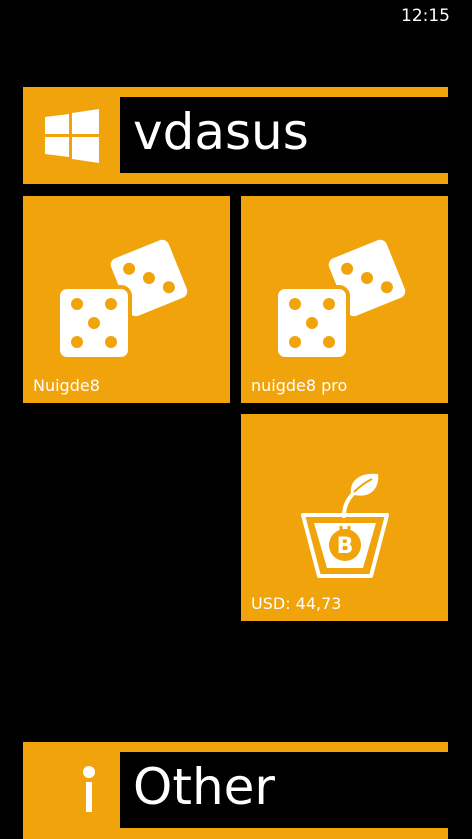  What do you see at coordinates (66, 385) in the screenshot?
I see `tile-label: Nuigde8` at bounding box center [66, 385].